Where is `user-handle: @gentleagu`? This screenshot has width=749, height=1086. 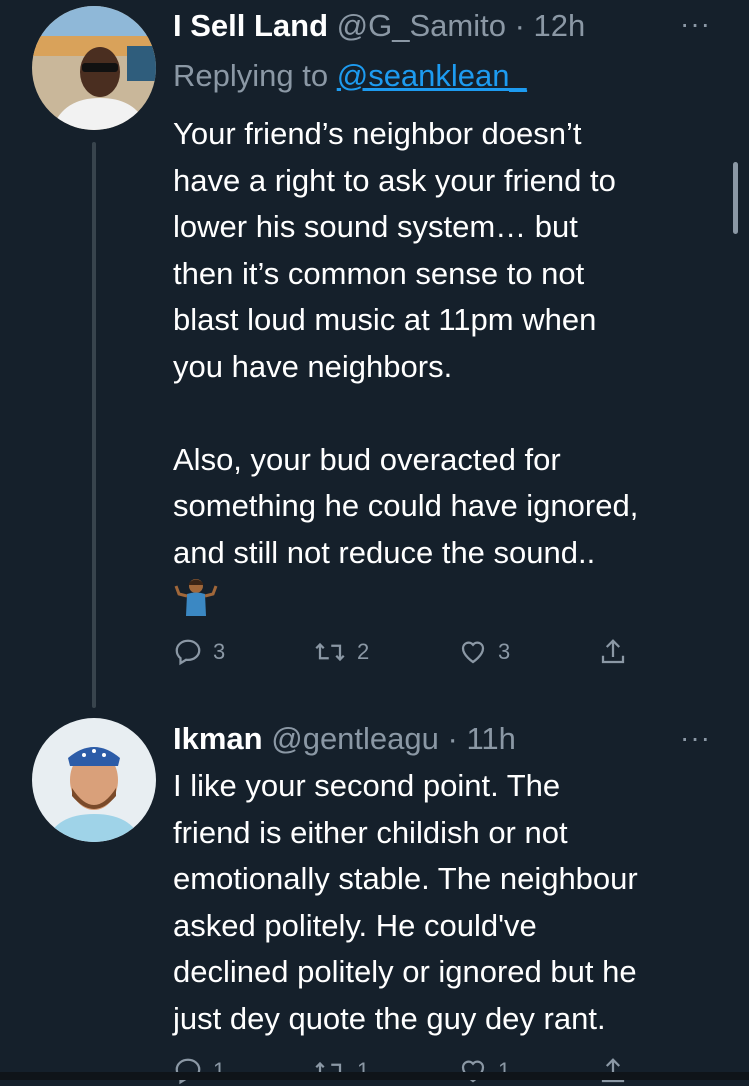 user-handle: @gentleagu is located at coordinates (355, 738).